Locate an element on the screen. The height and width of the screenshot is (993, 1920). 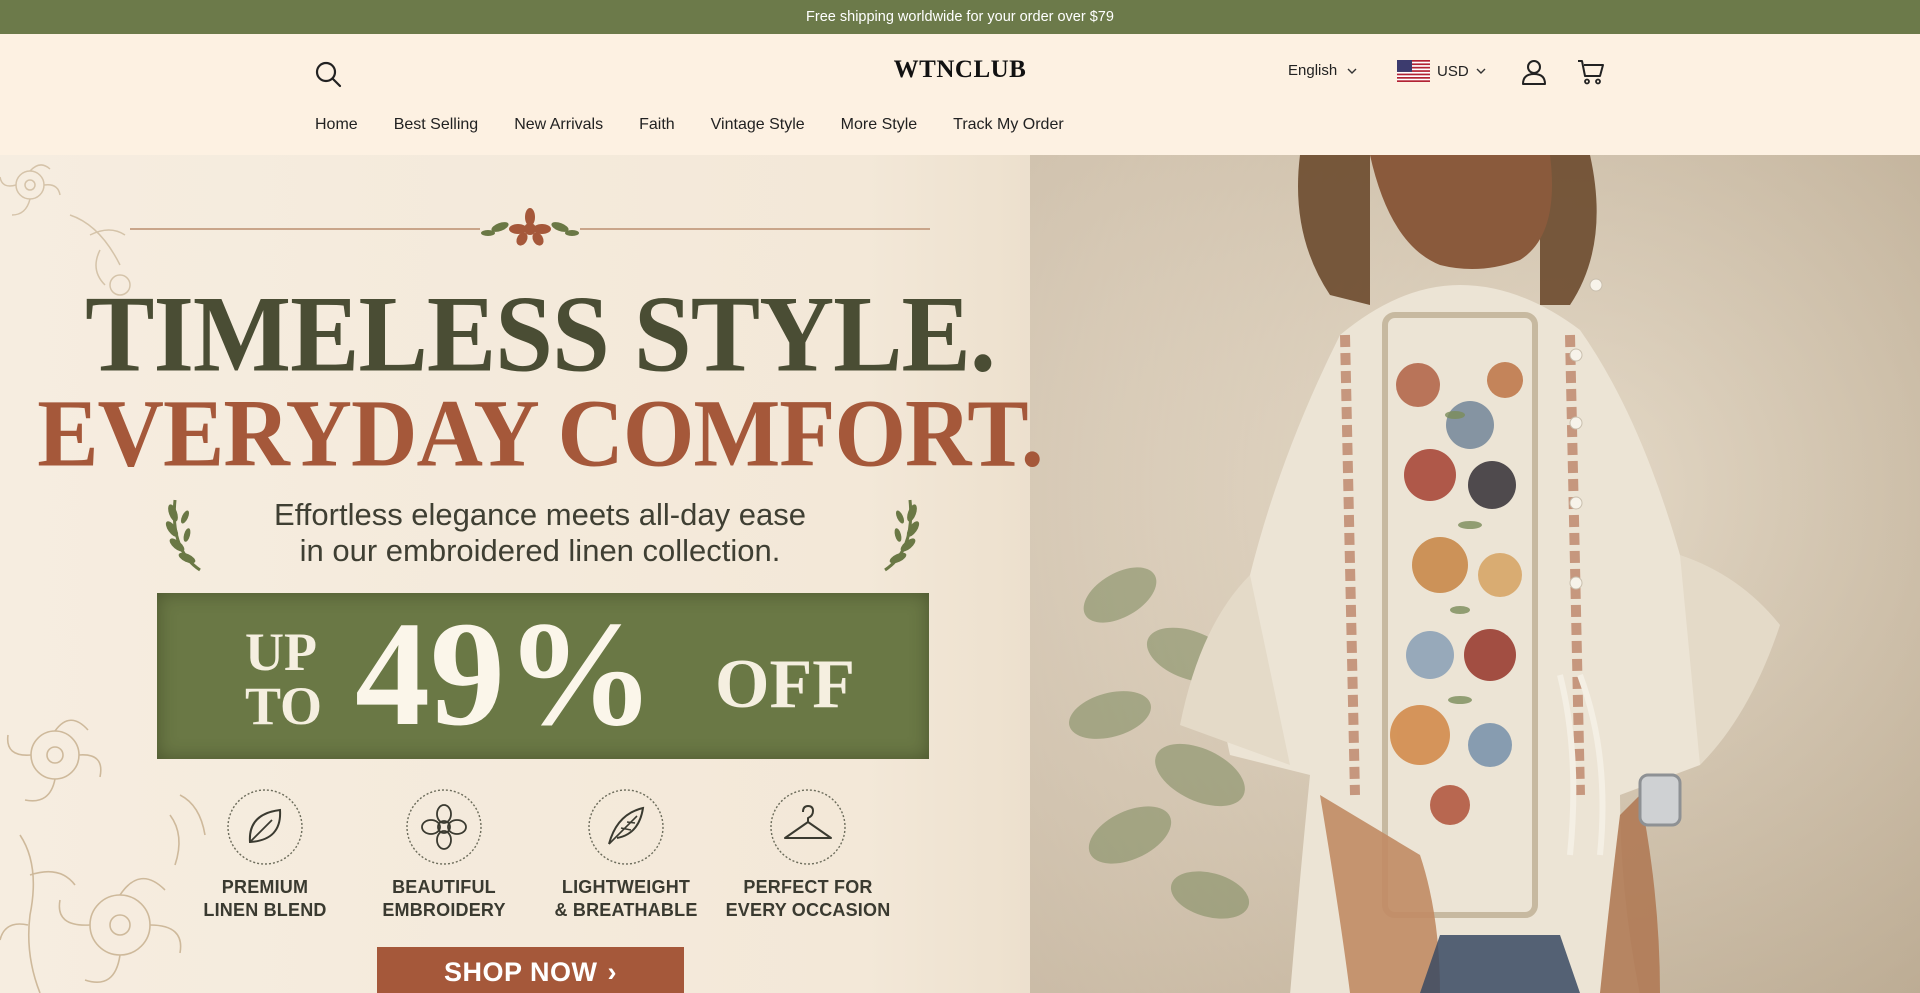
feature-linen-blend: PREMIUM LINEN BLEND is located at coordinates (265, 855).